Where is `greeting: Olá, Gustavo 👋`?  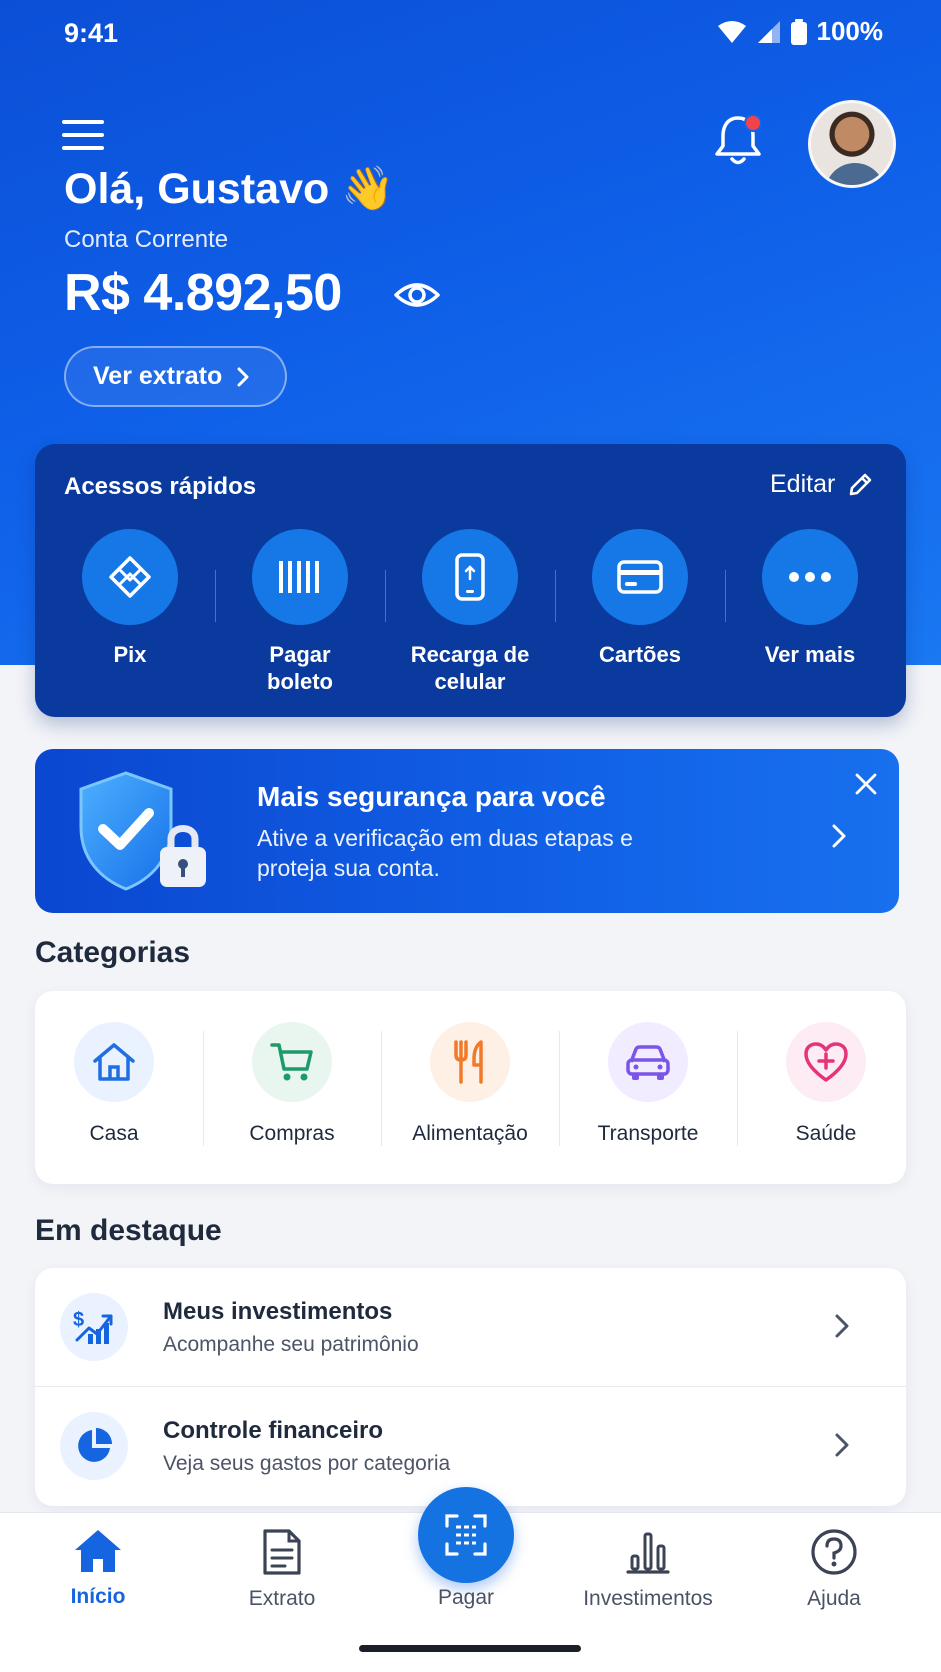
greeting: Olá, Gustavo 👋 is located at coordinates (229, 189).